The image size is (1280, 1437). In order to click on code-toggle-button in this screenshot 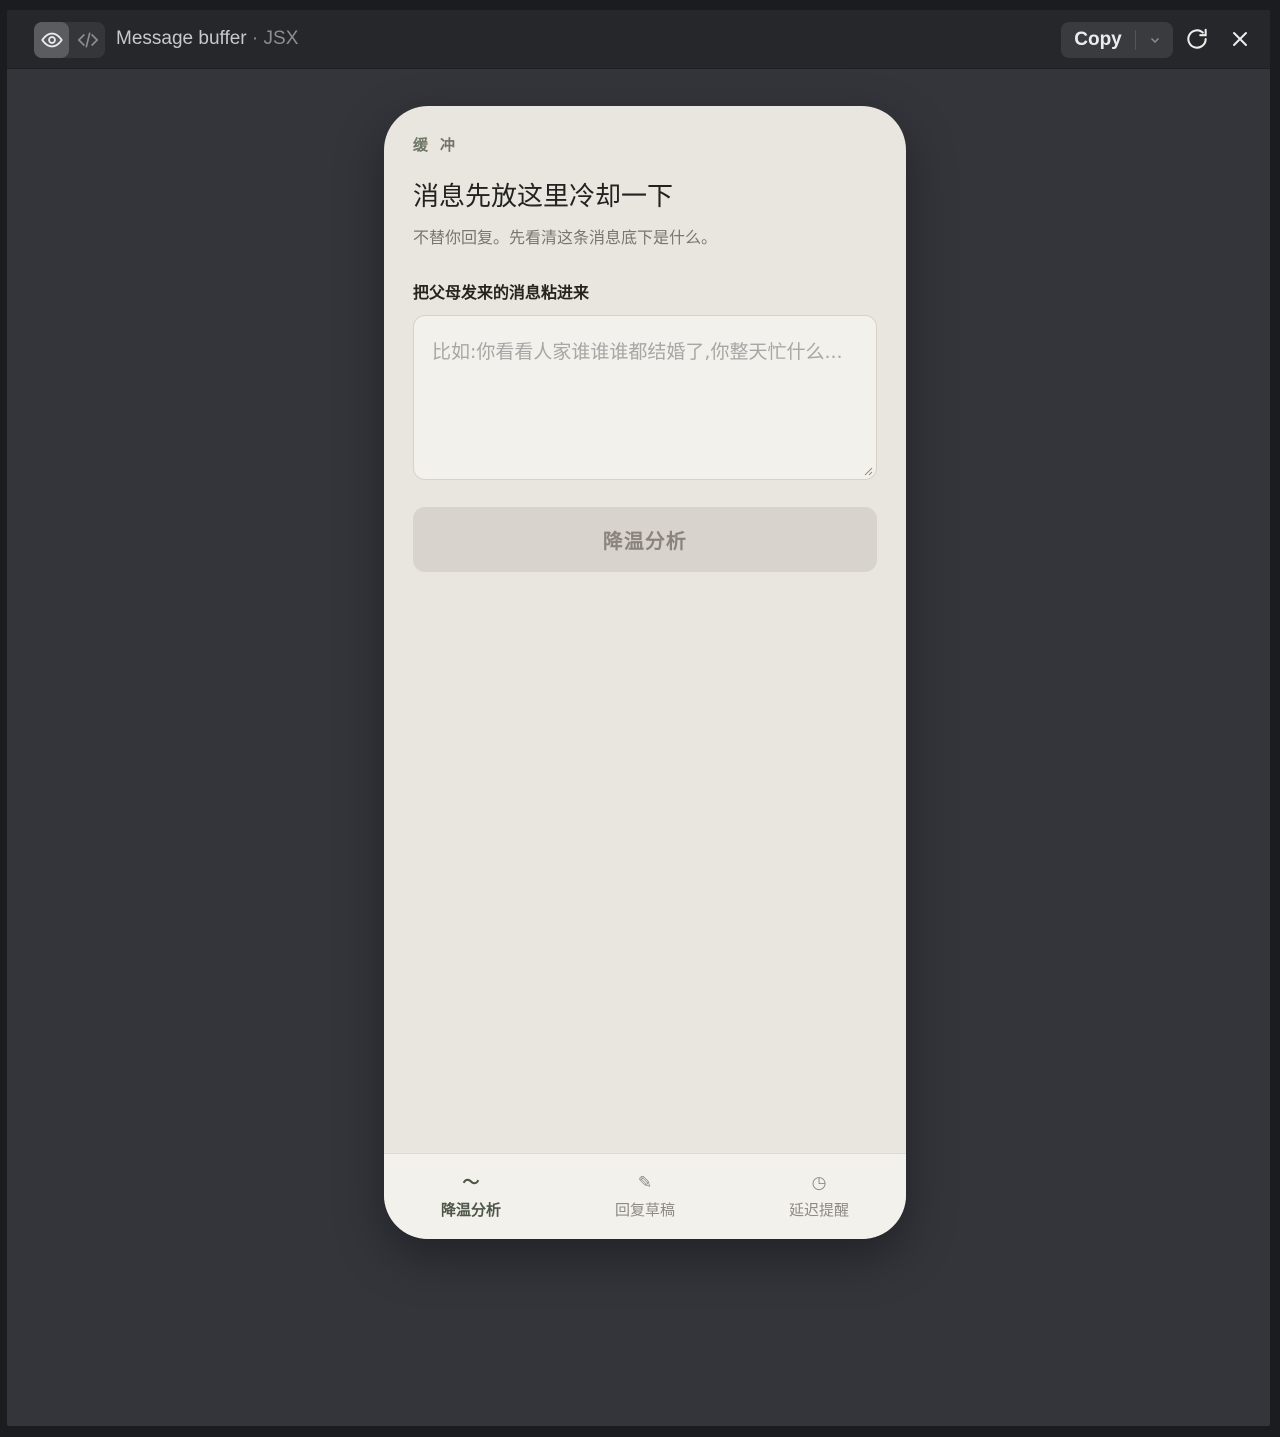, I will do `click(87, 40)`.